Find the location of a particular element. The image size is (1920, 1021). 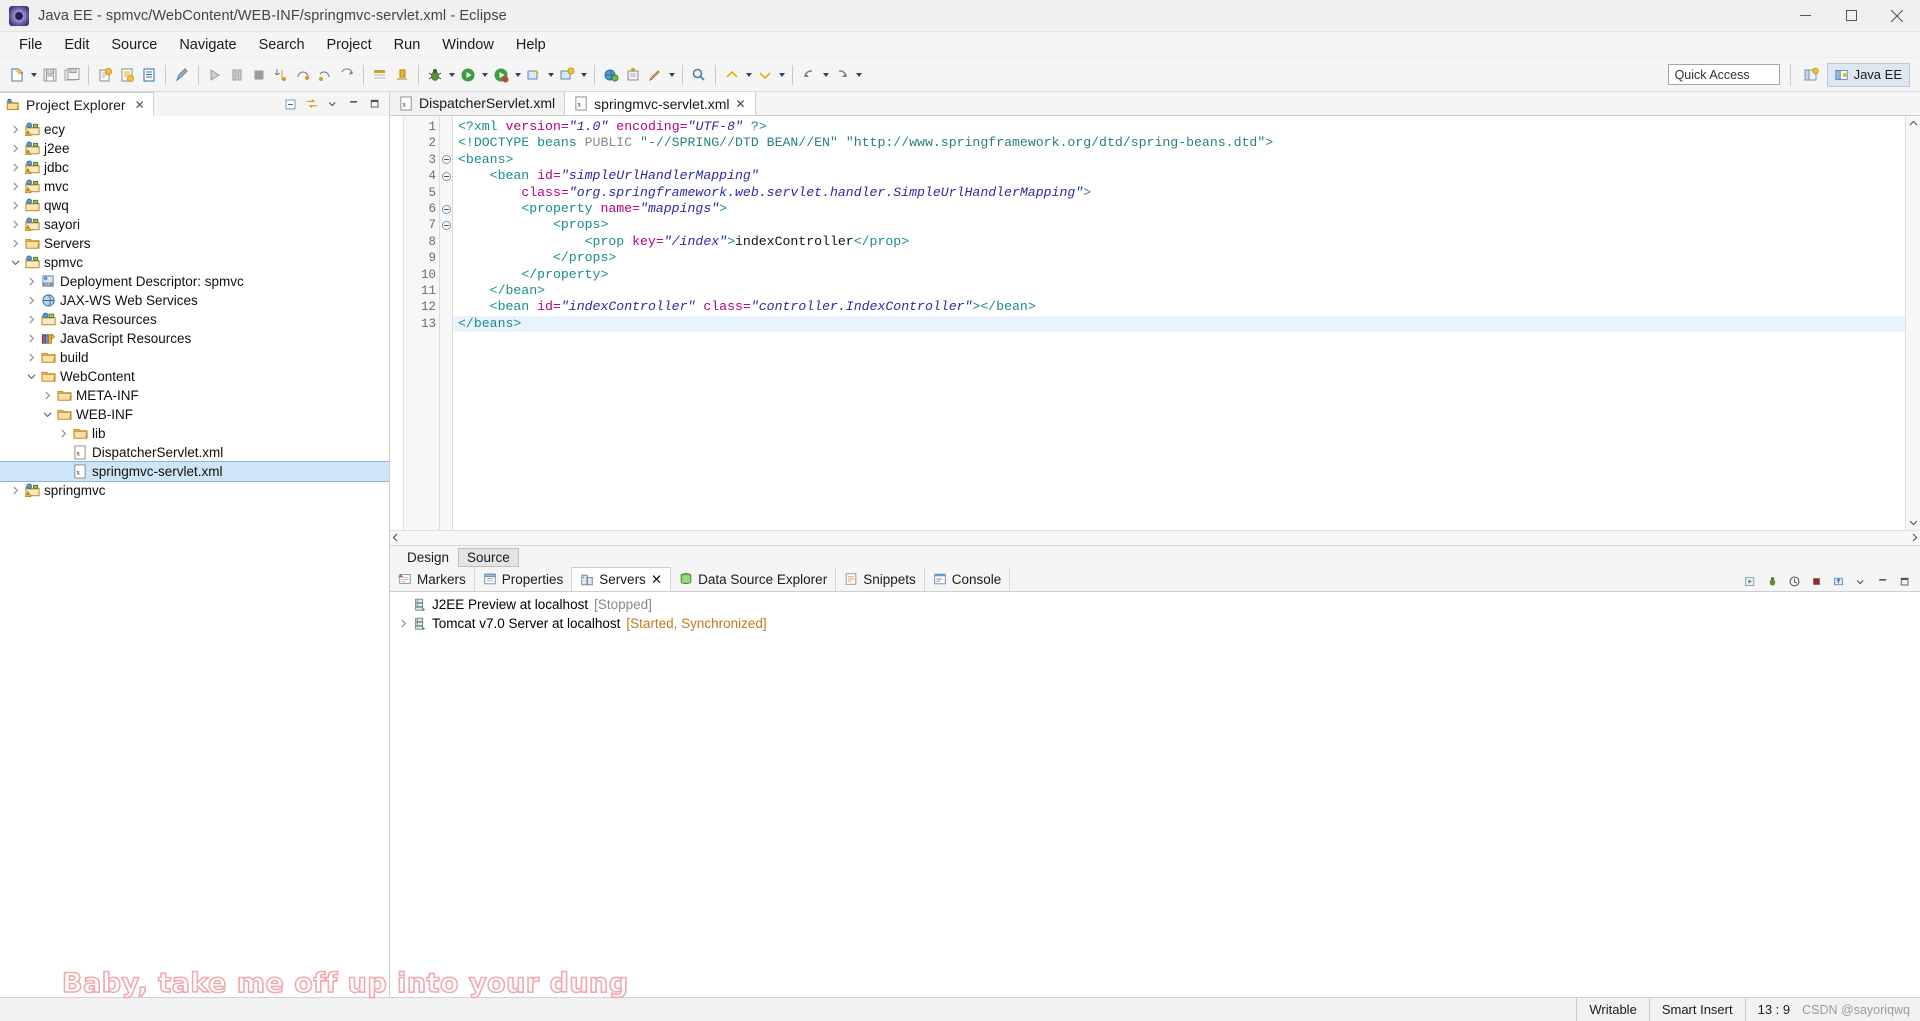

scroll-right-icon is located at coordinates (1914, 538).